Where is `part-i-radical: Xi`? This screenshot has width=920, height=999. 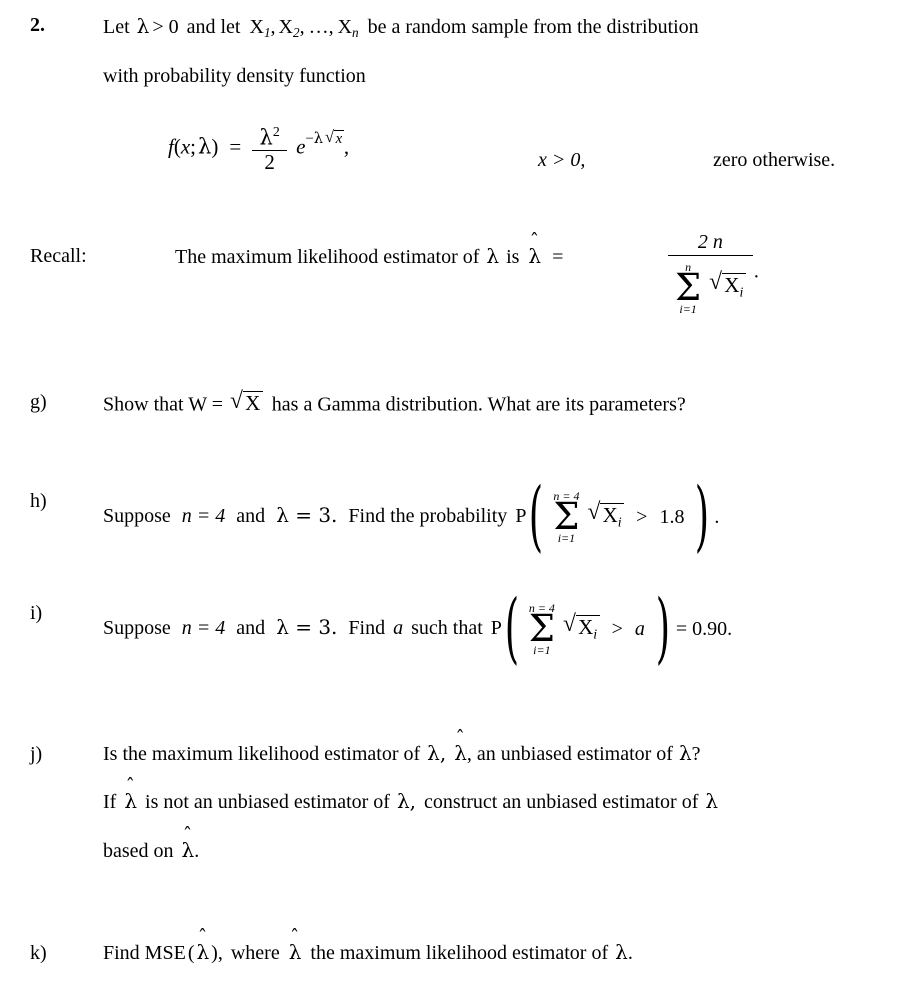
part-i-radical: Xi is located at coordinates (581, 627).